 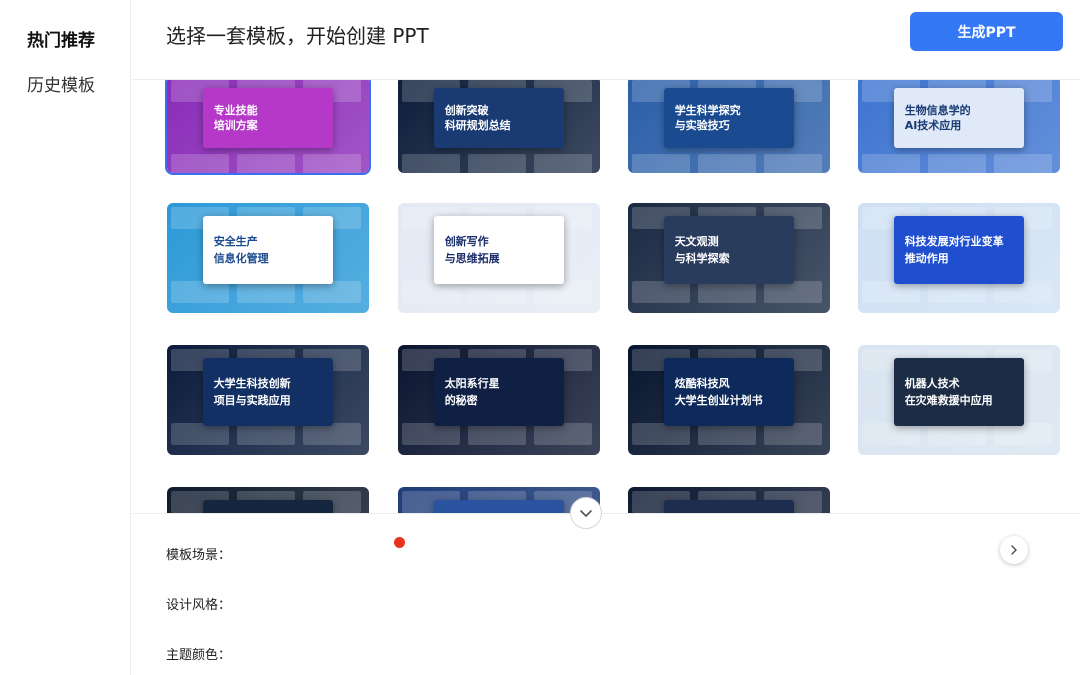 What do you see at coordinates (702, 125) in the screenshot?
I see `template-title-line2: 与实验技巧` at bounding box center [702, 125].